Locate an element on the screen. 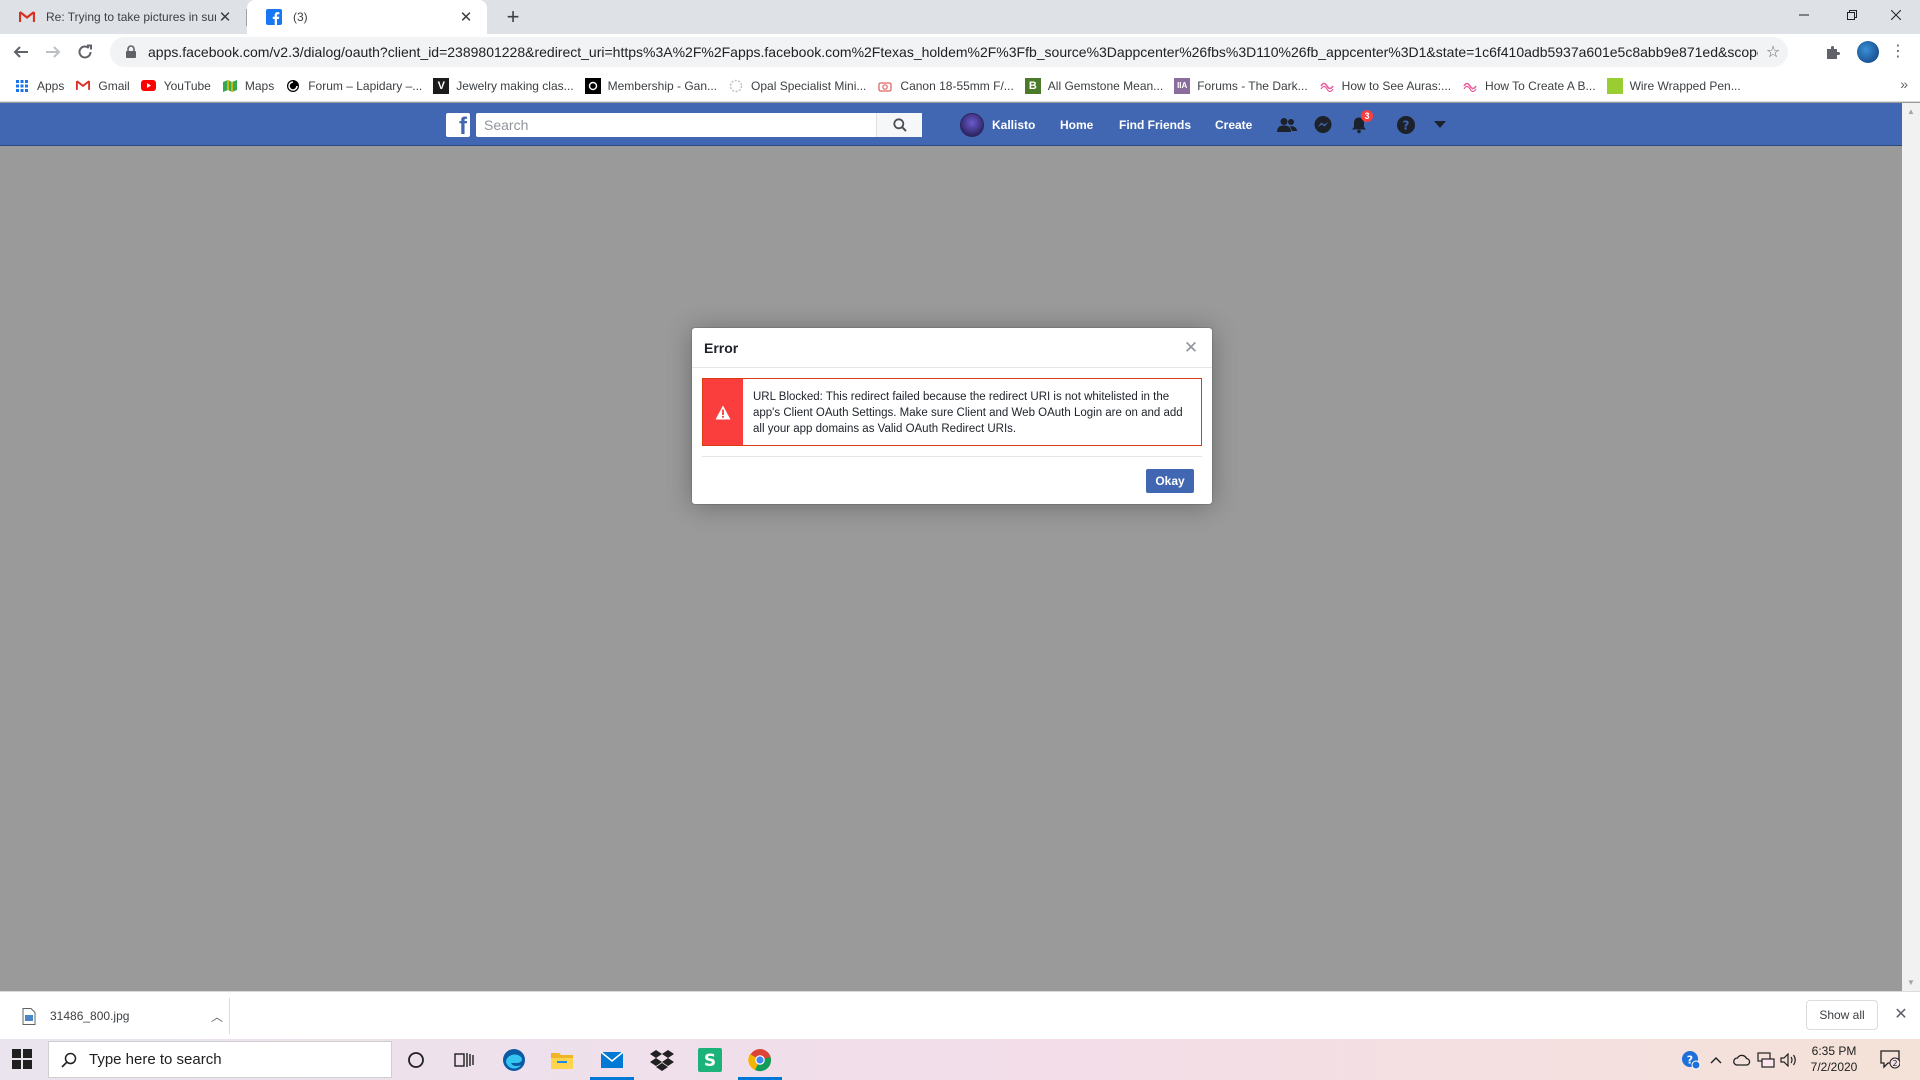 The width and height of the screenshot is (1920, 1080). download-item: 31486_800.jpg ︿ is located at coordinates (121, 1016).